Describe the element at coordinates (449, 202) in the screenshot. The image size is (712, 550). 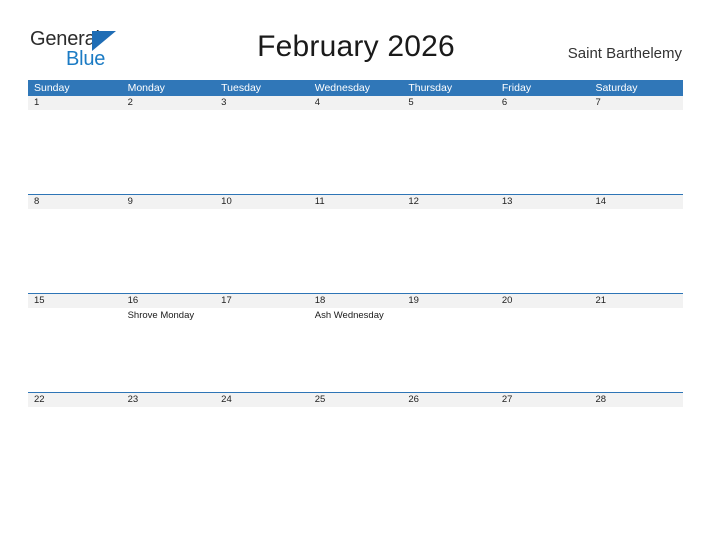
I see `day-number: 12` at that location.